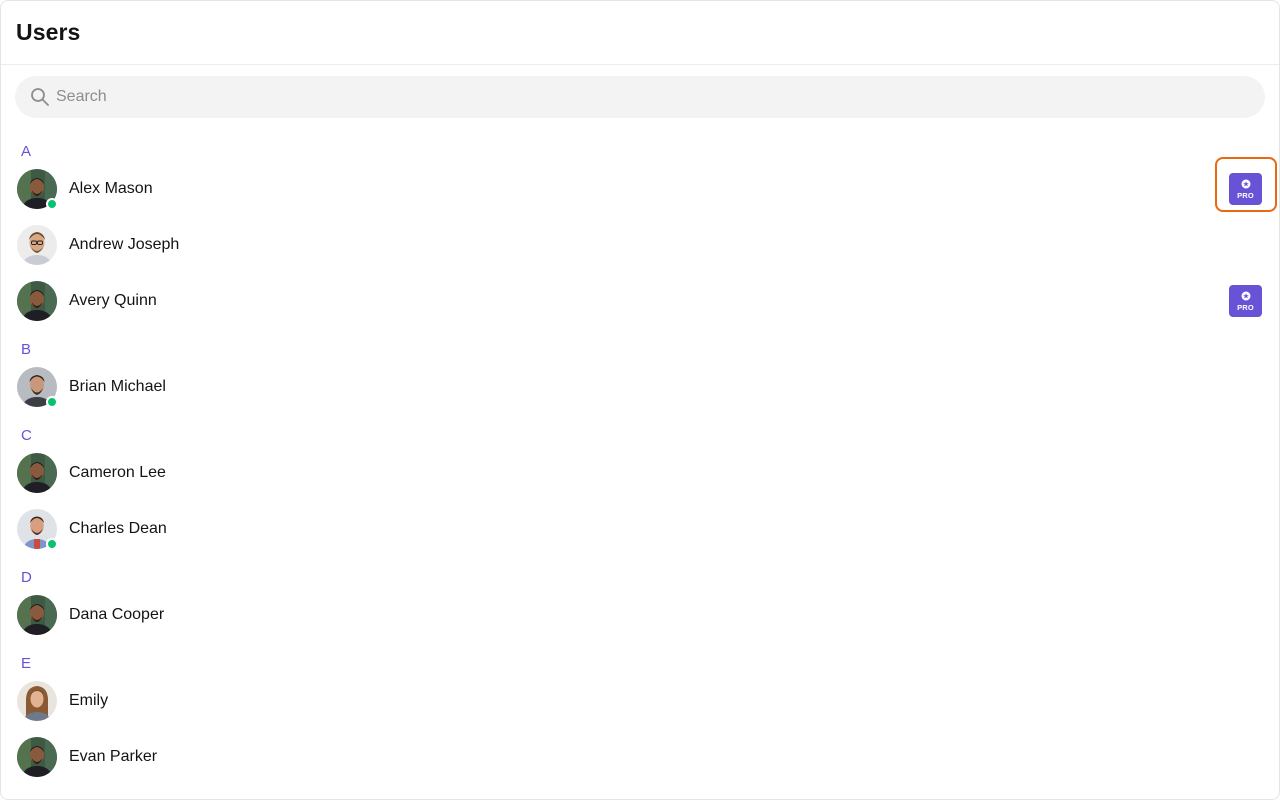  What do you see at coordinates (640, 473) in the screenshot?
I see `user-list-item: Cameron Lee` at bounding box center [640, 473].